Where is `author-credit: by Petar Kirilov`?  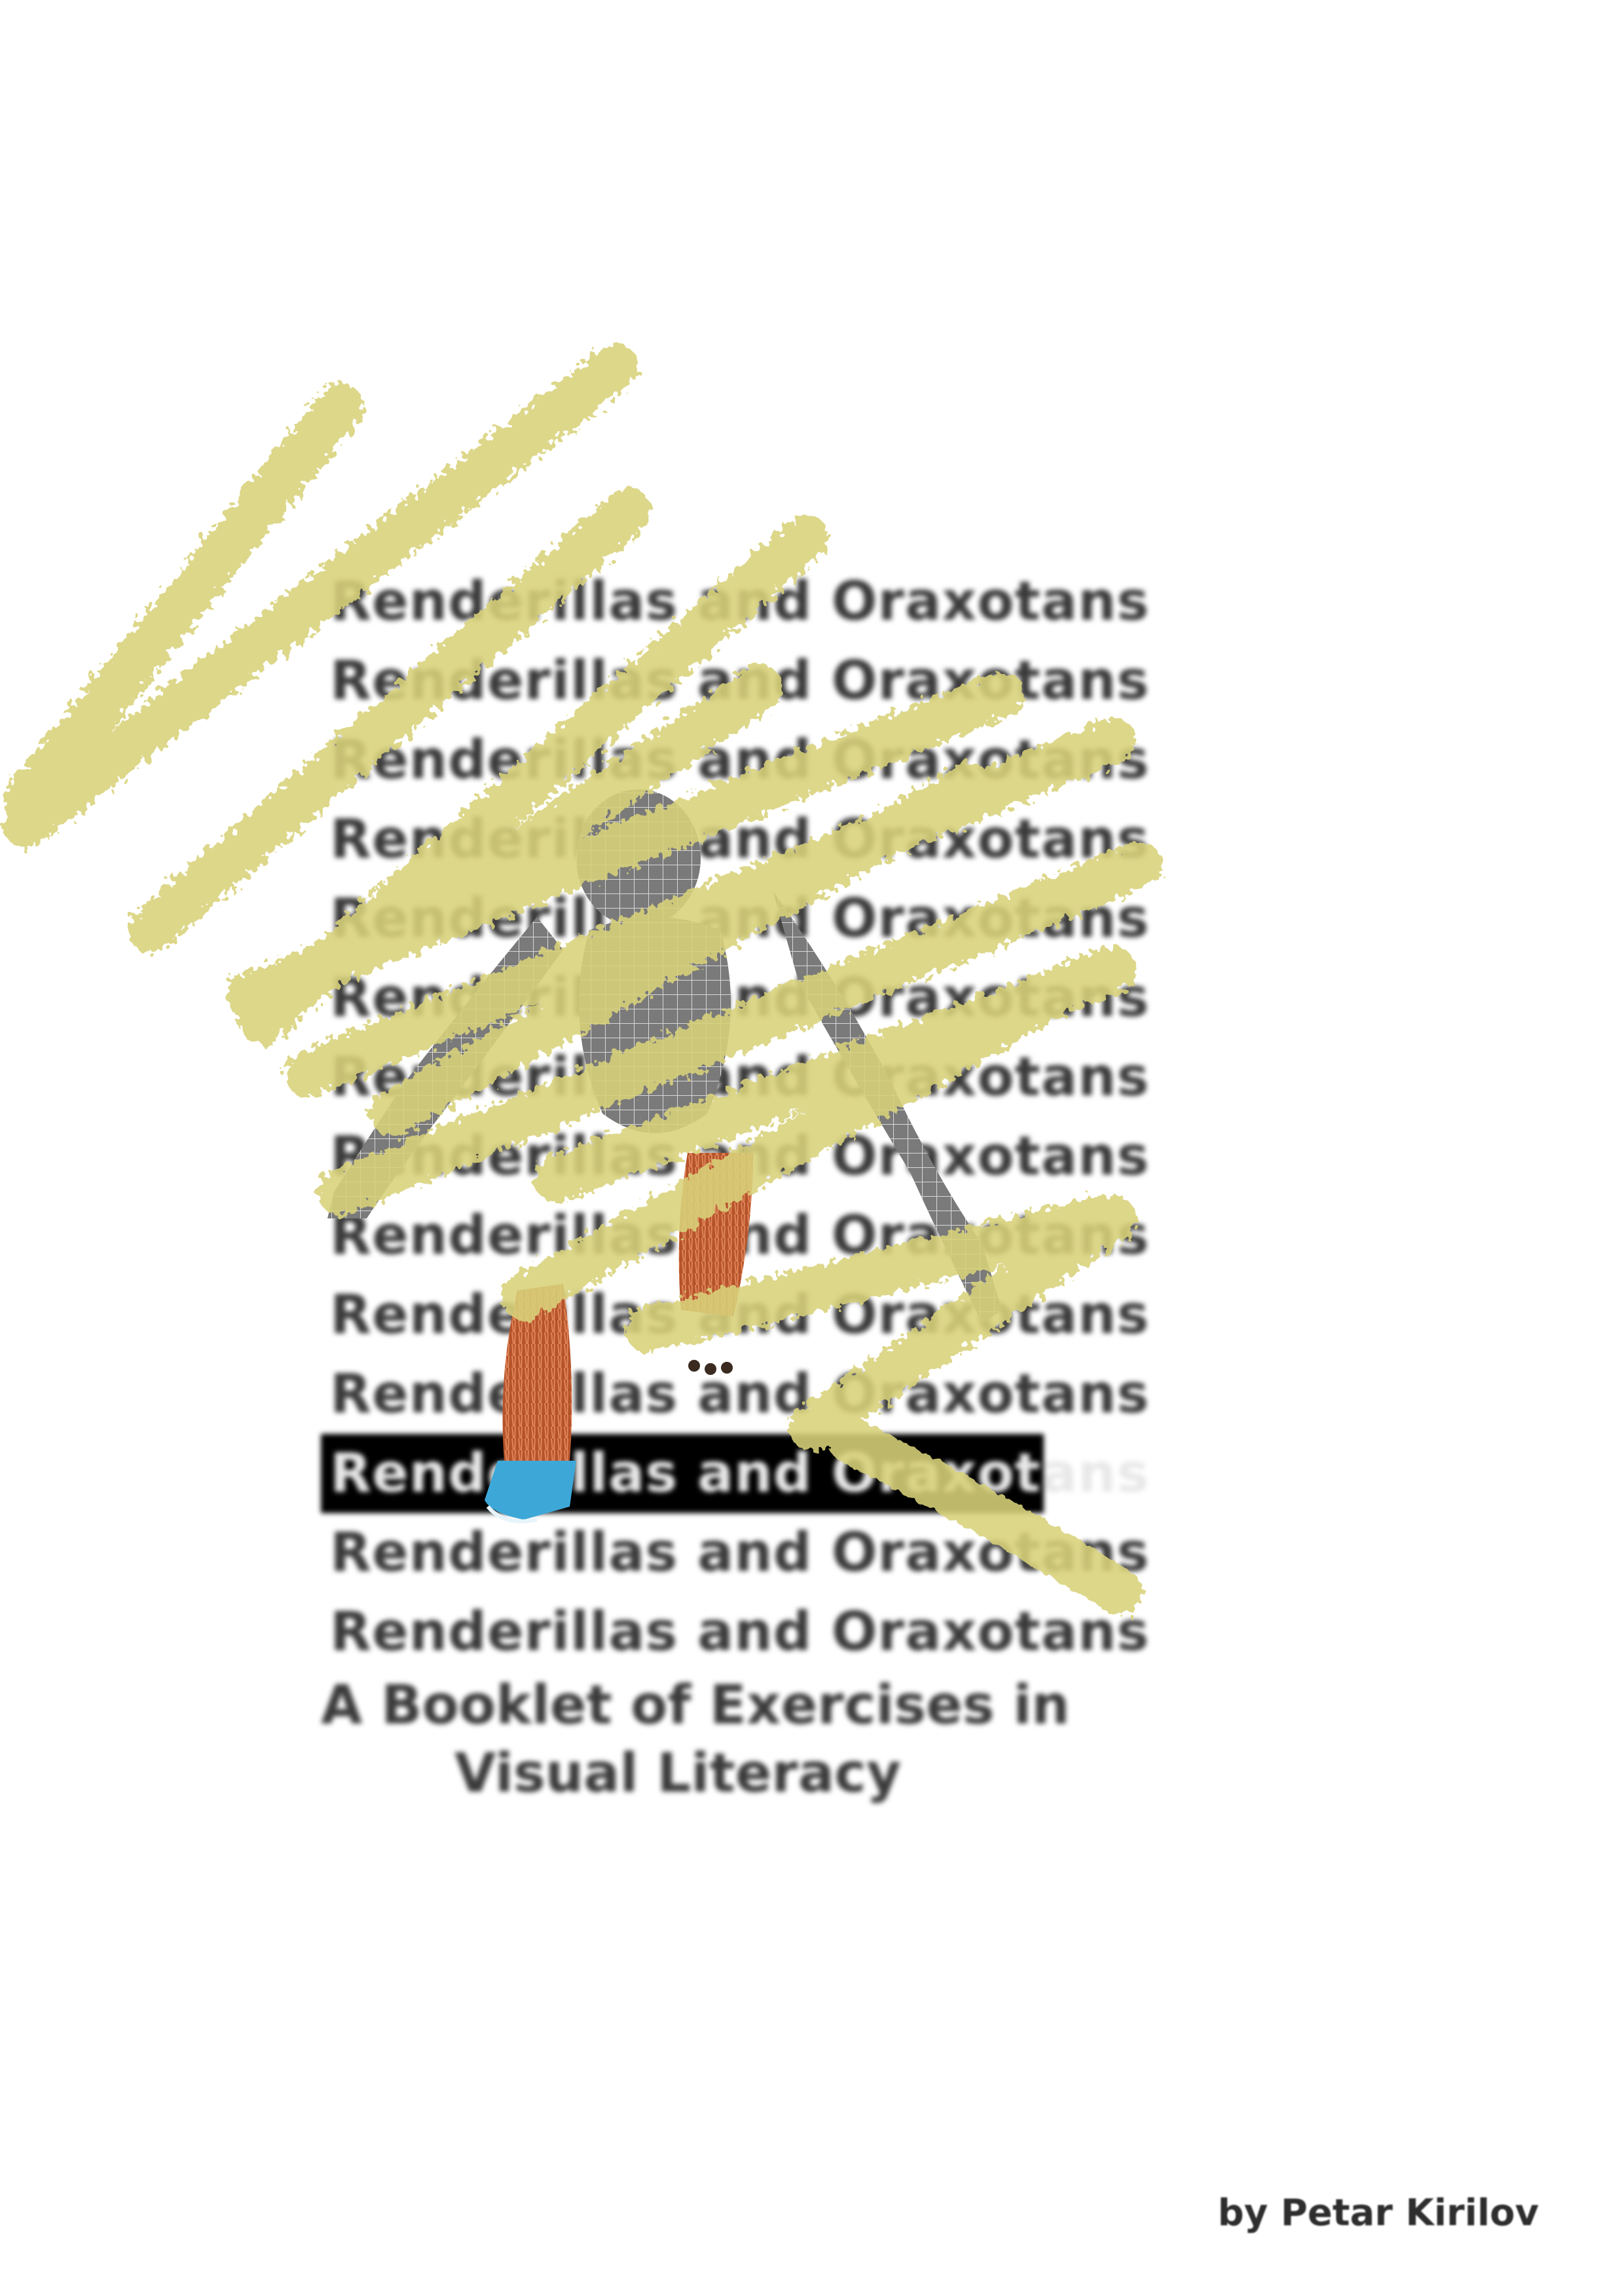
author-credit: by Petar Kirilov is located at coordinates (1378, 2213).